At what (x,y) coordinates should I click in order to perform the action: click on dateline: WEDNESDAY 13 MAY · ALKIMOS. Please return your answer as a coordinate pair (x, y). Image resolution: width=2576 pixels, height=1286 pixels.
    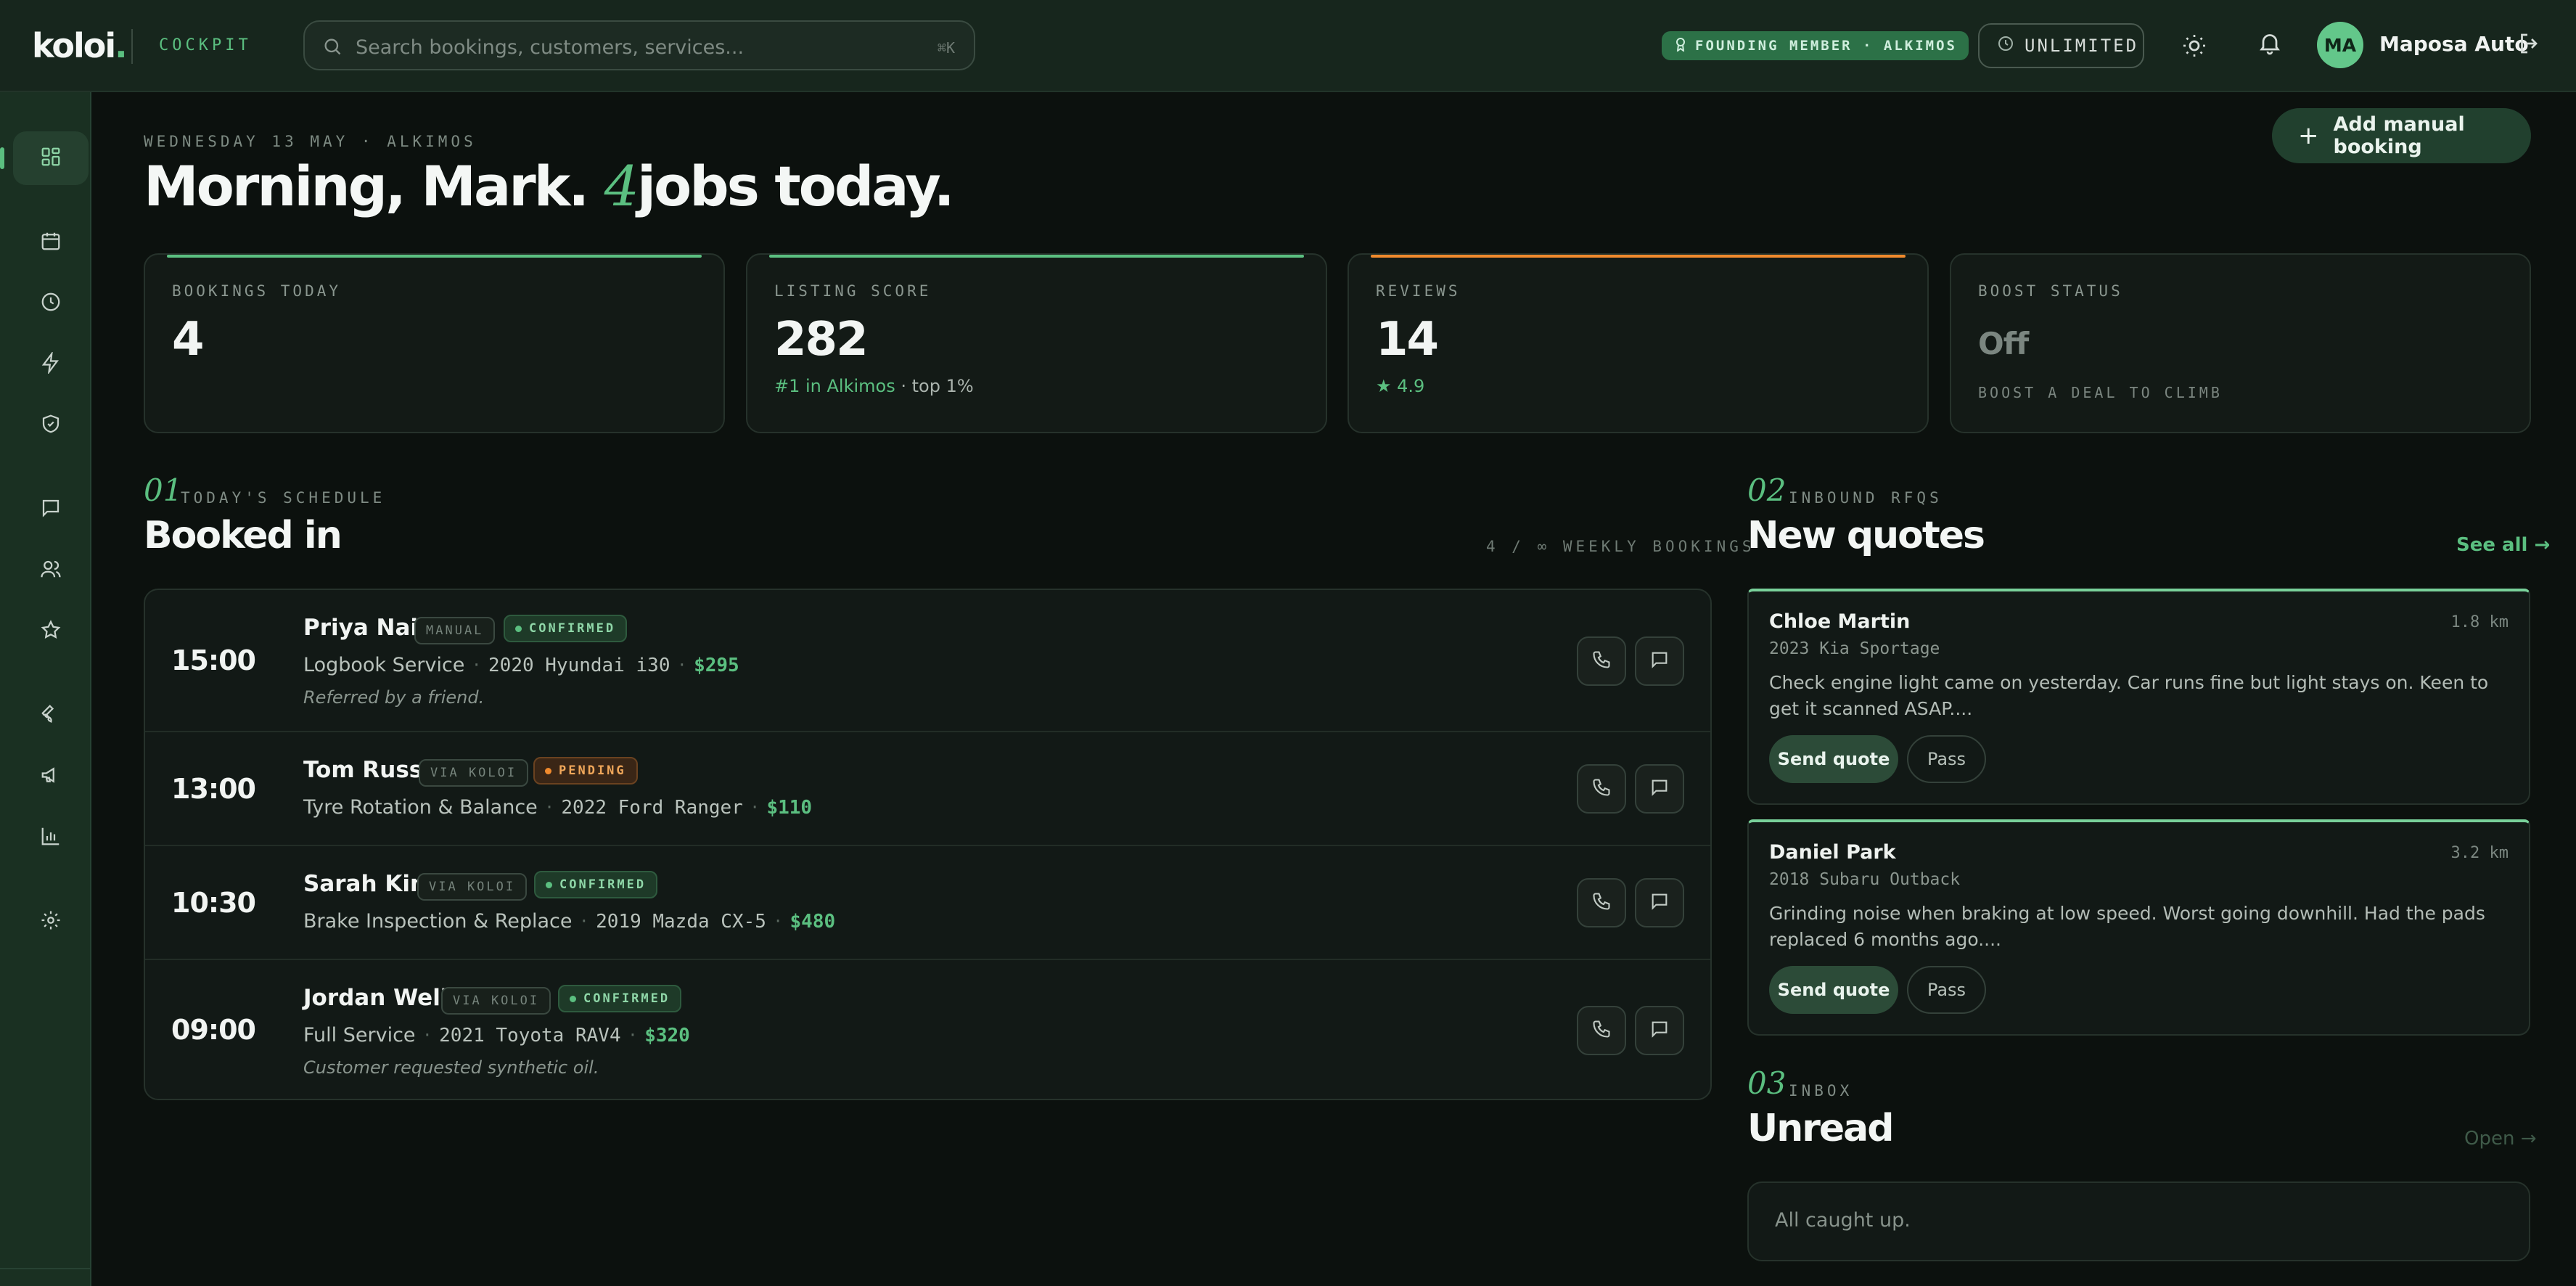
    Looking at the image, I should click on (310, 141).